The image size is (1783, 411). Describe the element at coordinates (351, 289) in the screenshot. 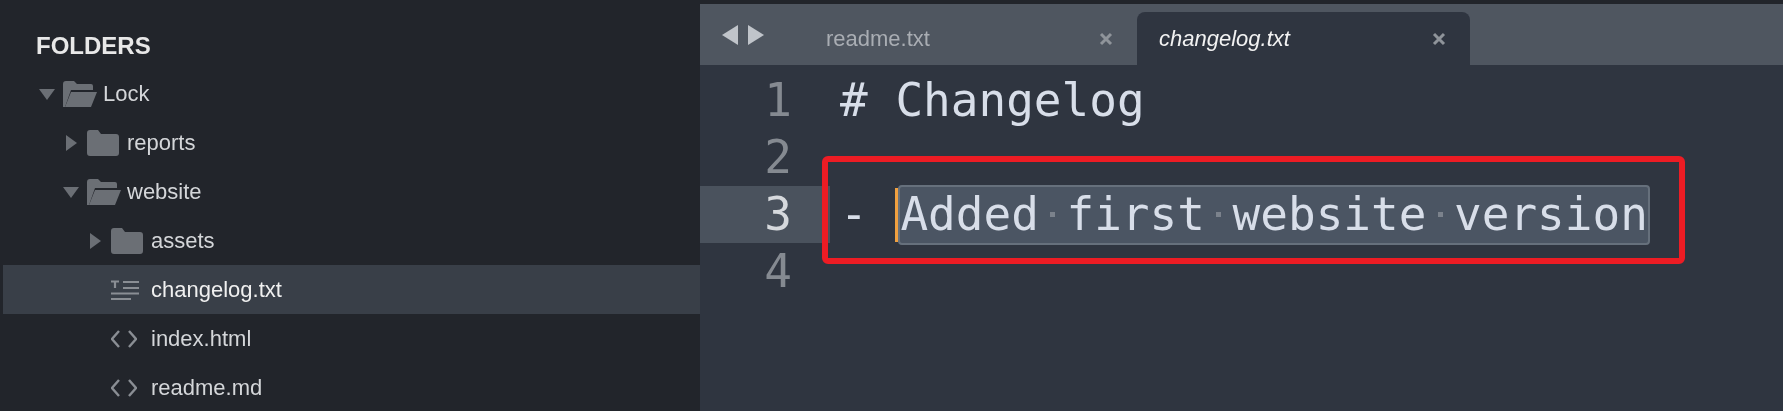

I see `tree-item: changelog.txt` at that location.